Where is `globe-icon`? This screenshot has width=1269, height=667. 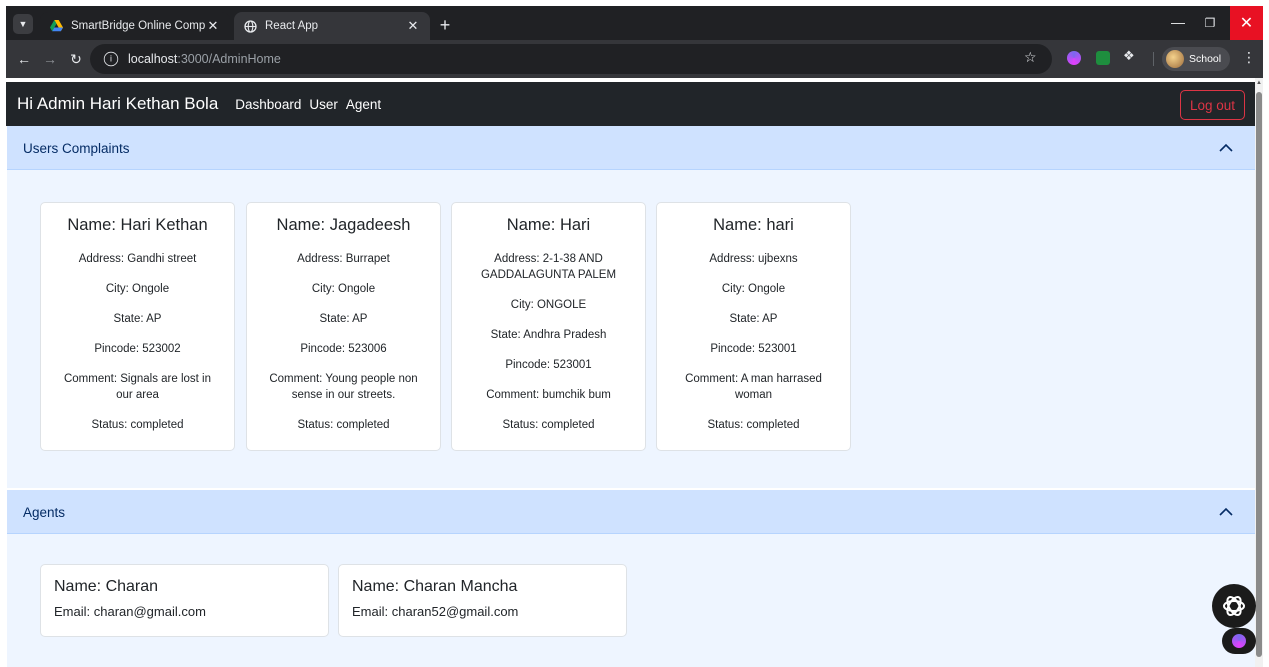
globe-icon is located at coordinates (250, 26).